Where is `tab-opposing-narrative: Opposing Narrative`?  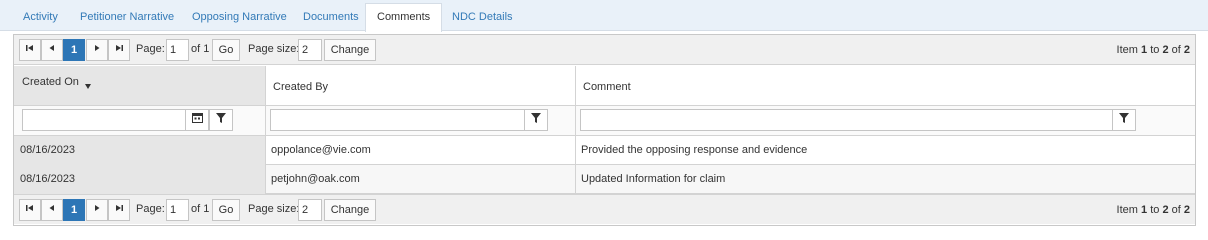
tab-opposing-narrative: Opposing Narrative is located at coordinates (239, 17).